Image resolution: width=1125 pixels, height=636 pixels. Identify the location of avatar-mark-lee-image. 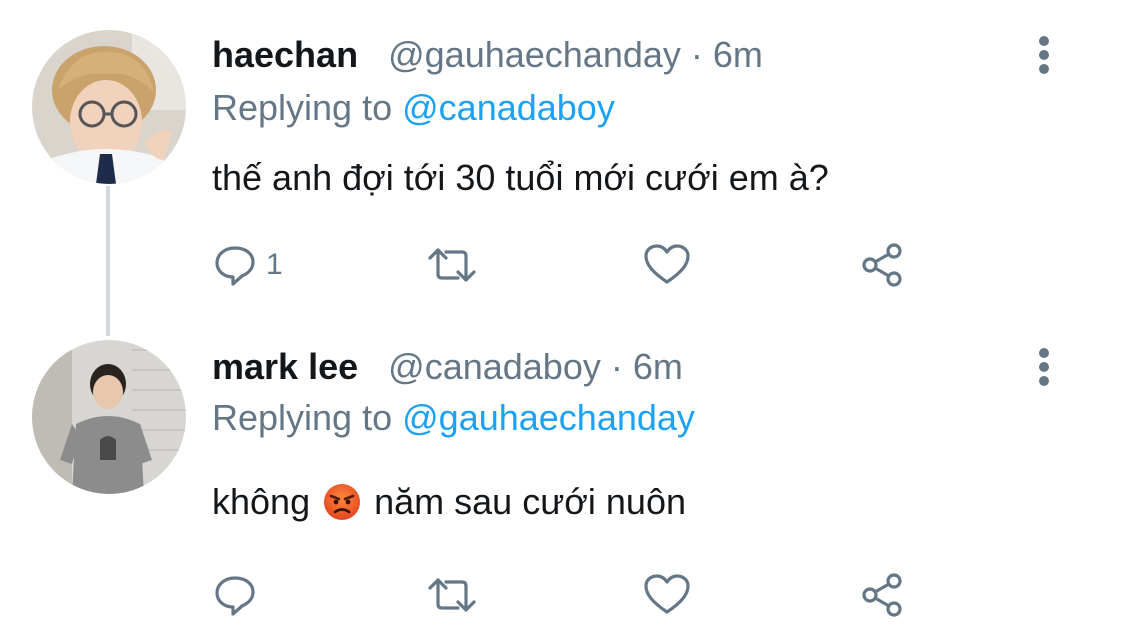
(109, 417).